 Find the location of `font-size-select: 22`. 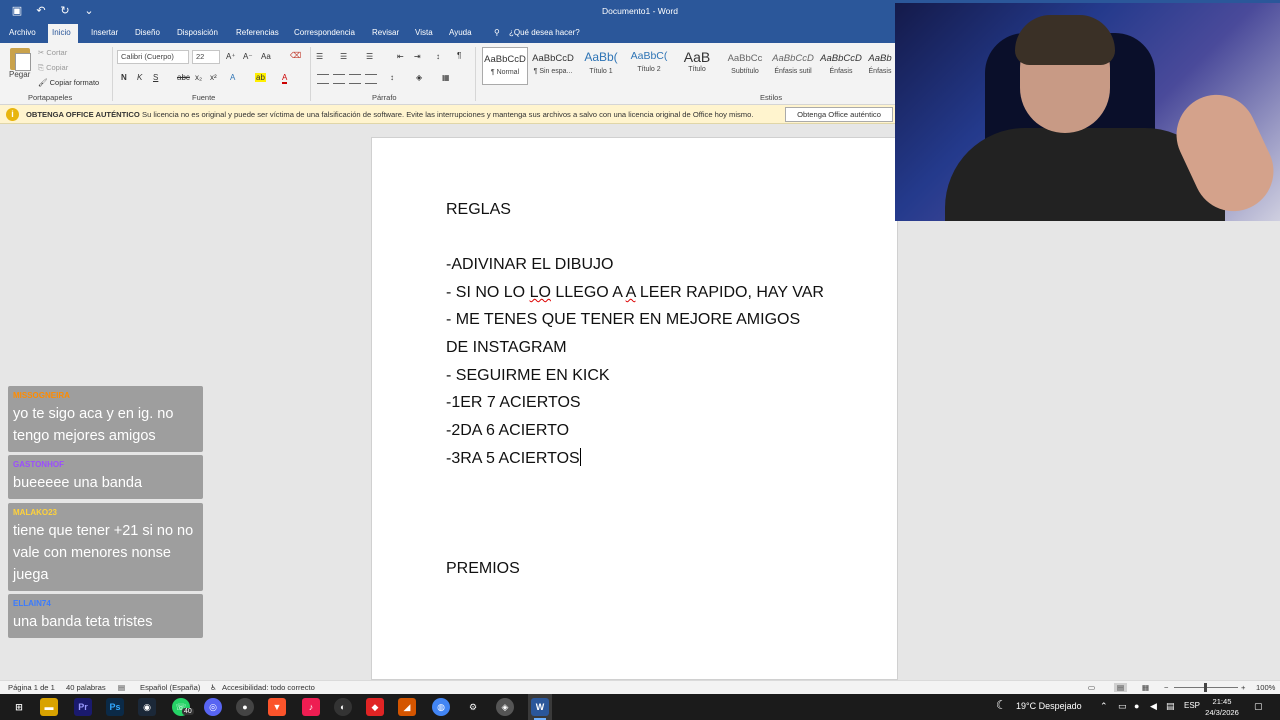

font-size-select: 22 is located at coordinates (206, 57).